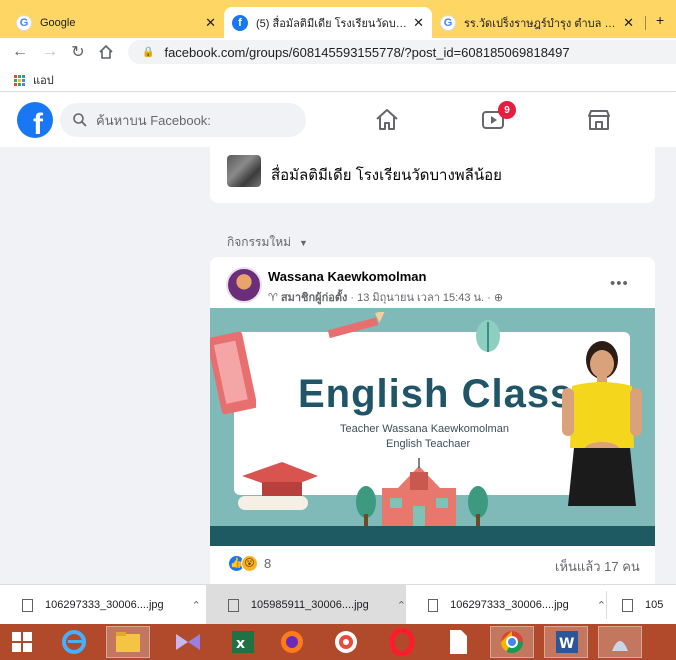 The height and width of the screenshot is (660, 676). What do you see at coordinates (436, 394) in the screenshot?
I see `image-title: English Class` at bounding box center [436, 394].